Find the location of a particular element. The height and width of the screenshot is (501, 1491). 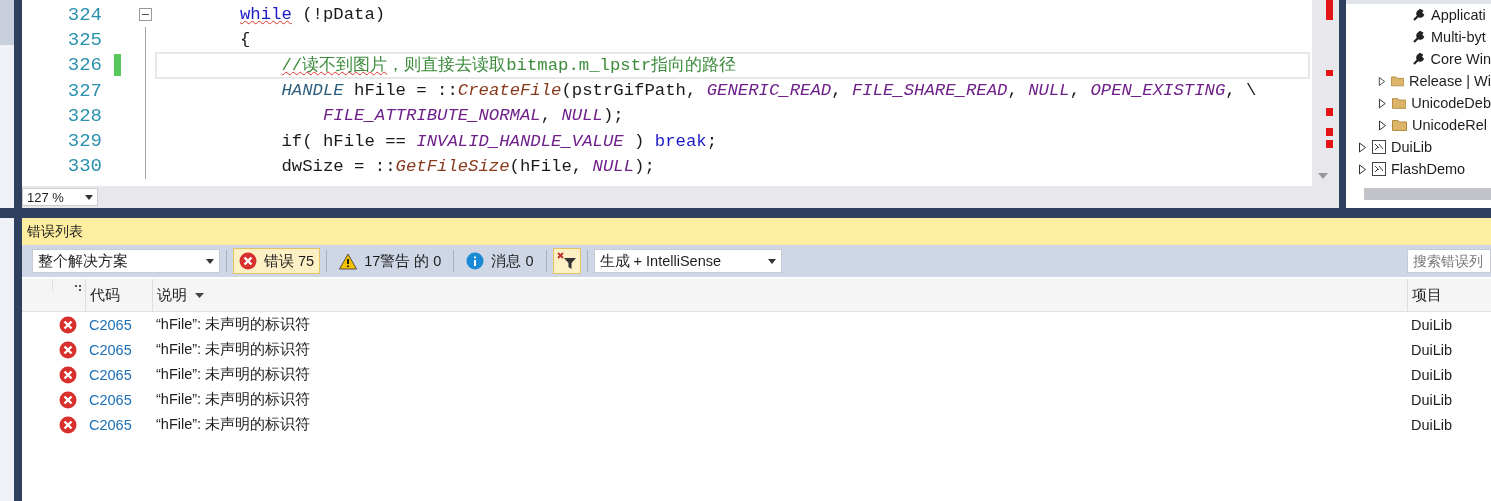

filter-toggle-button is located at coordinates (566, 261).